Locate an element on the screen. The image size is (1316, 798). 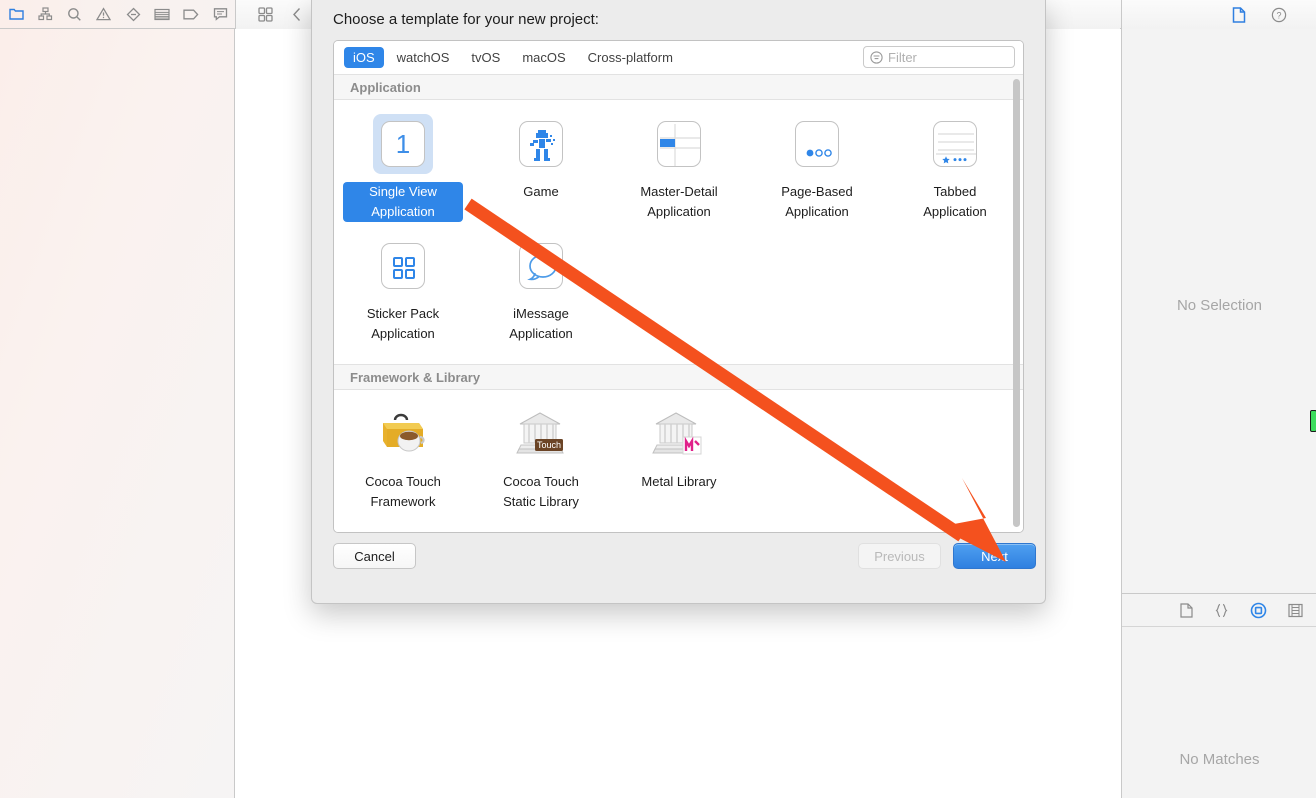
hierarchy-icon is located at coordinates (45, 14).